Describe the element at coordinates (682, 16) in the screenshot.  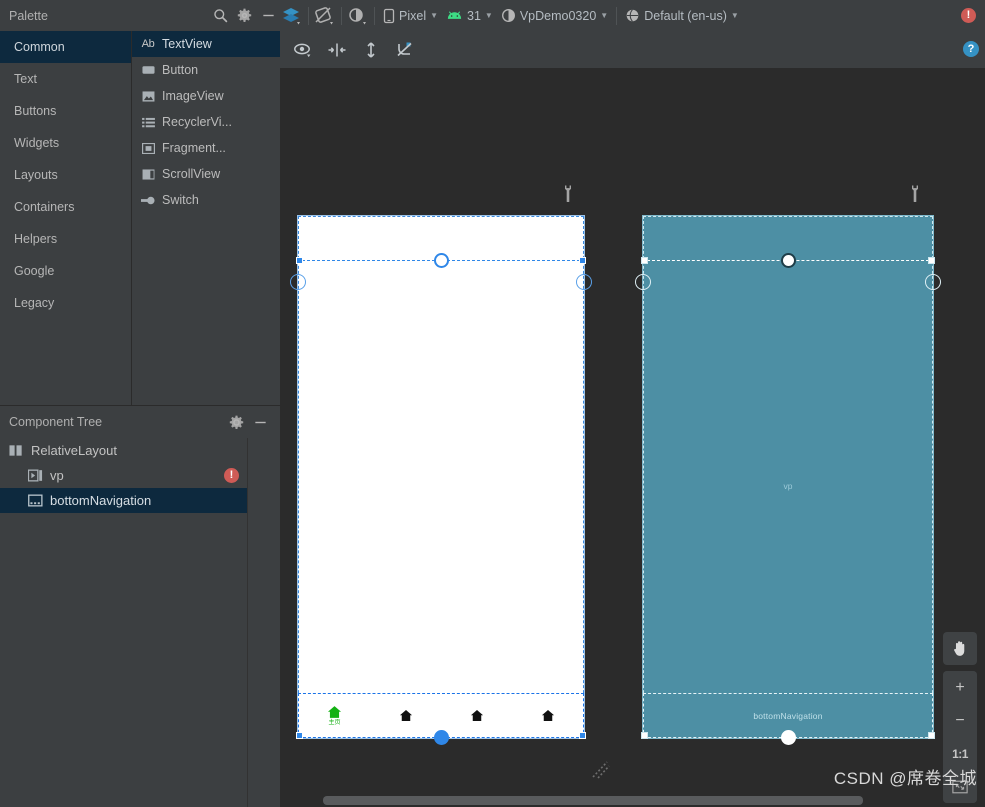
I see `locale-selector: Default (en-us) ▼` at that location.